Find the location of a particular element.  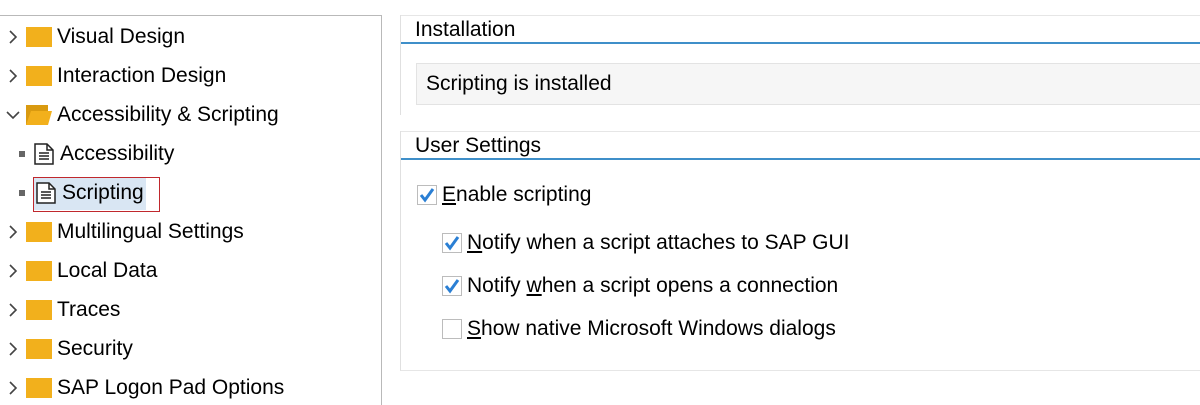

tree-item-label: Scripting is located at coordinates (103, 192).